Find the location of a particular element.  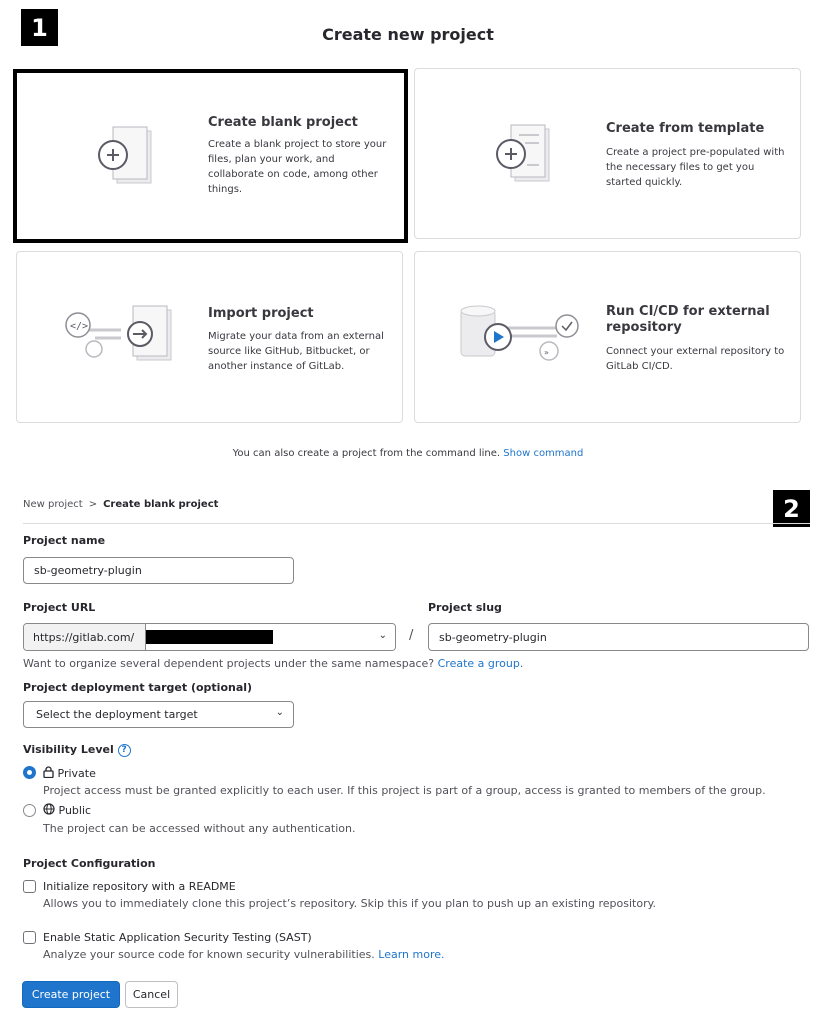

project-slug-label: Project slug is located at coordinates (465, 607).